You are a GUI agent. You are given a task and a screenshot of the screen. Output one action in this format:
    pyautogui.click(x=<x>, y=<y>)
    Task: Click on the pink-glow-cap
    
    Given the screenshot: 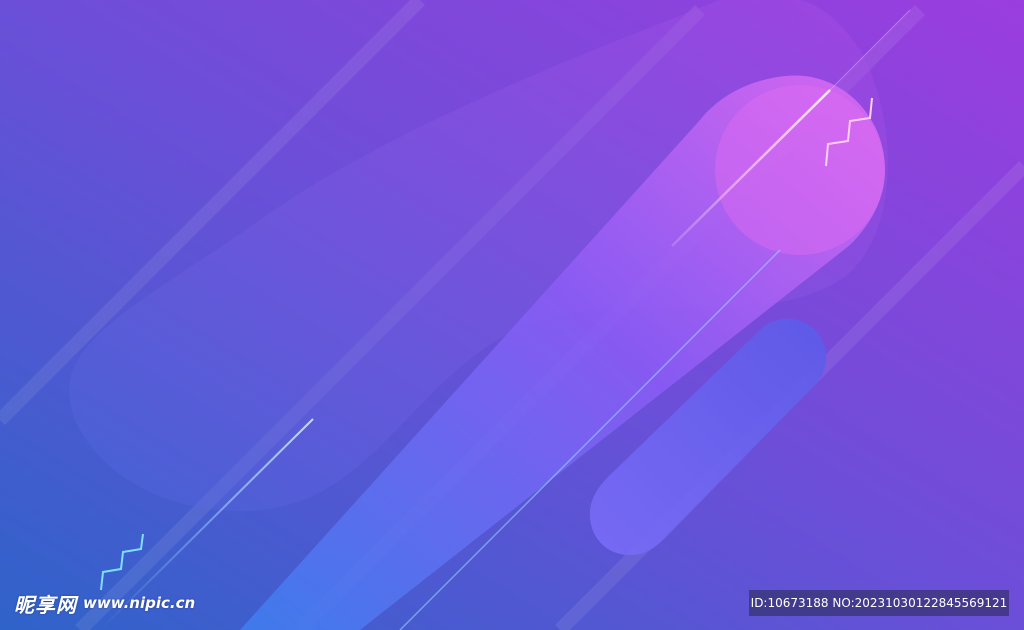 What is the action you would take?
    pyautogui.click(x=800, y=170)
    